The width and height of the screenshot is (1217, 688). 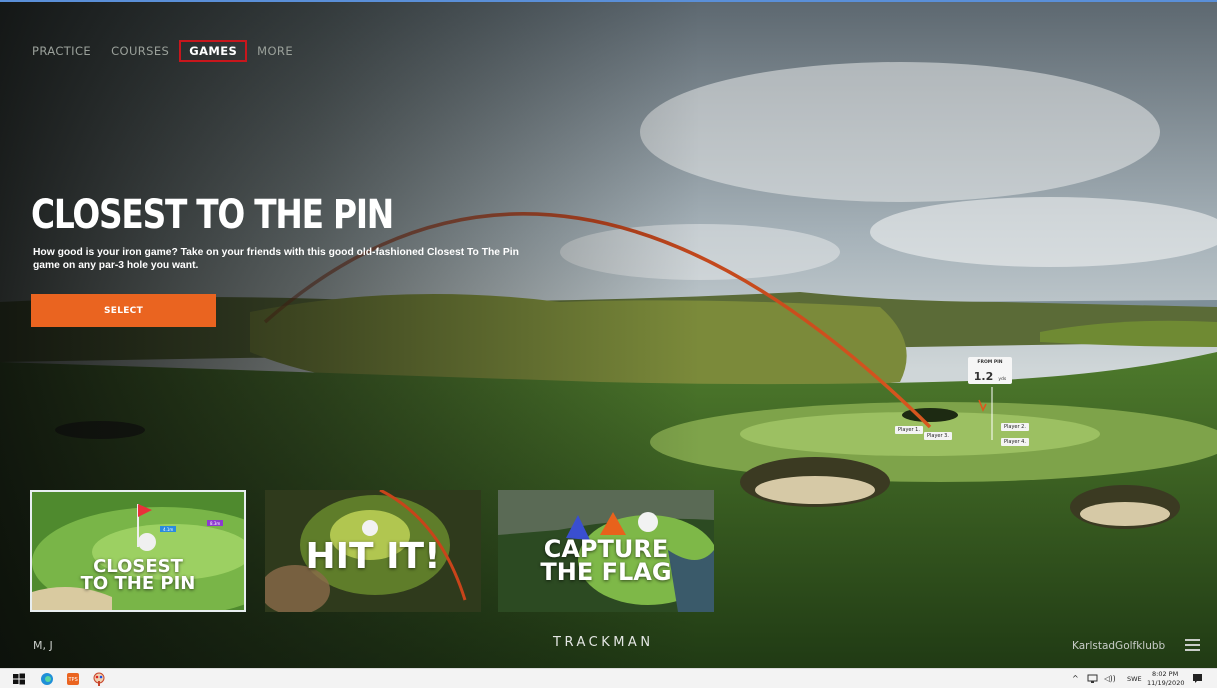 I want to click on game-card-closest-to-the-pin: 4.1m 8.3m CLOSEST TO THE PIN, so click(x=138, y=551).